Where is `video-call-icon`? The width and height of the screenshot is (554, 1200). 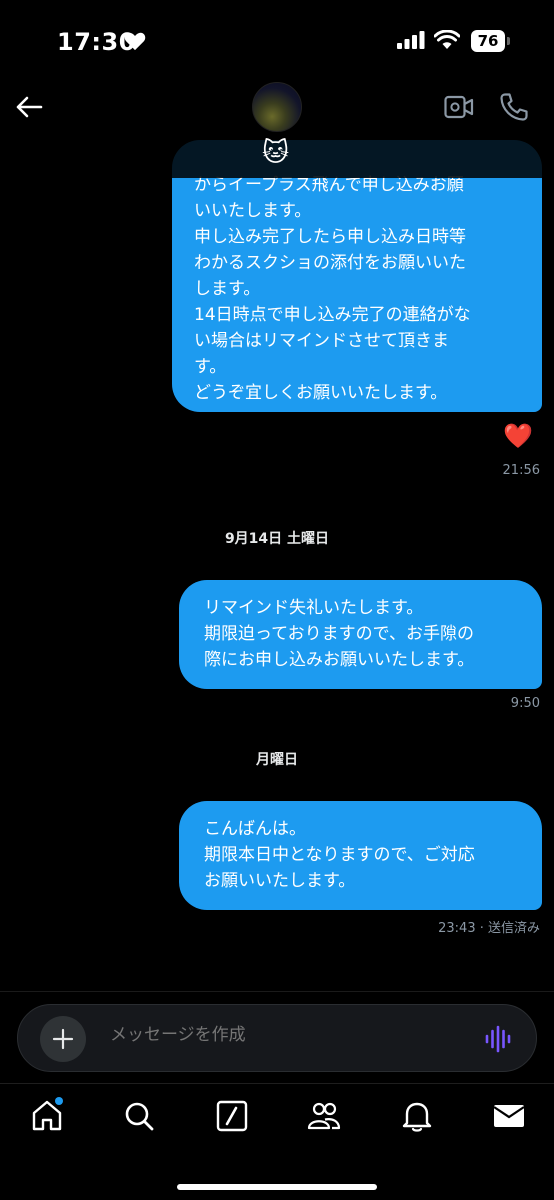 video-call-icon is located at coordinates (459, 107).